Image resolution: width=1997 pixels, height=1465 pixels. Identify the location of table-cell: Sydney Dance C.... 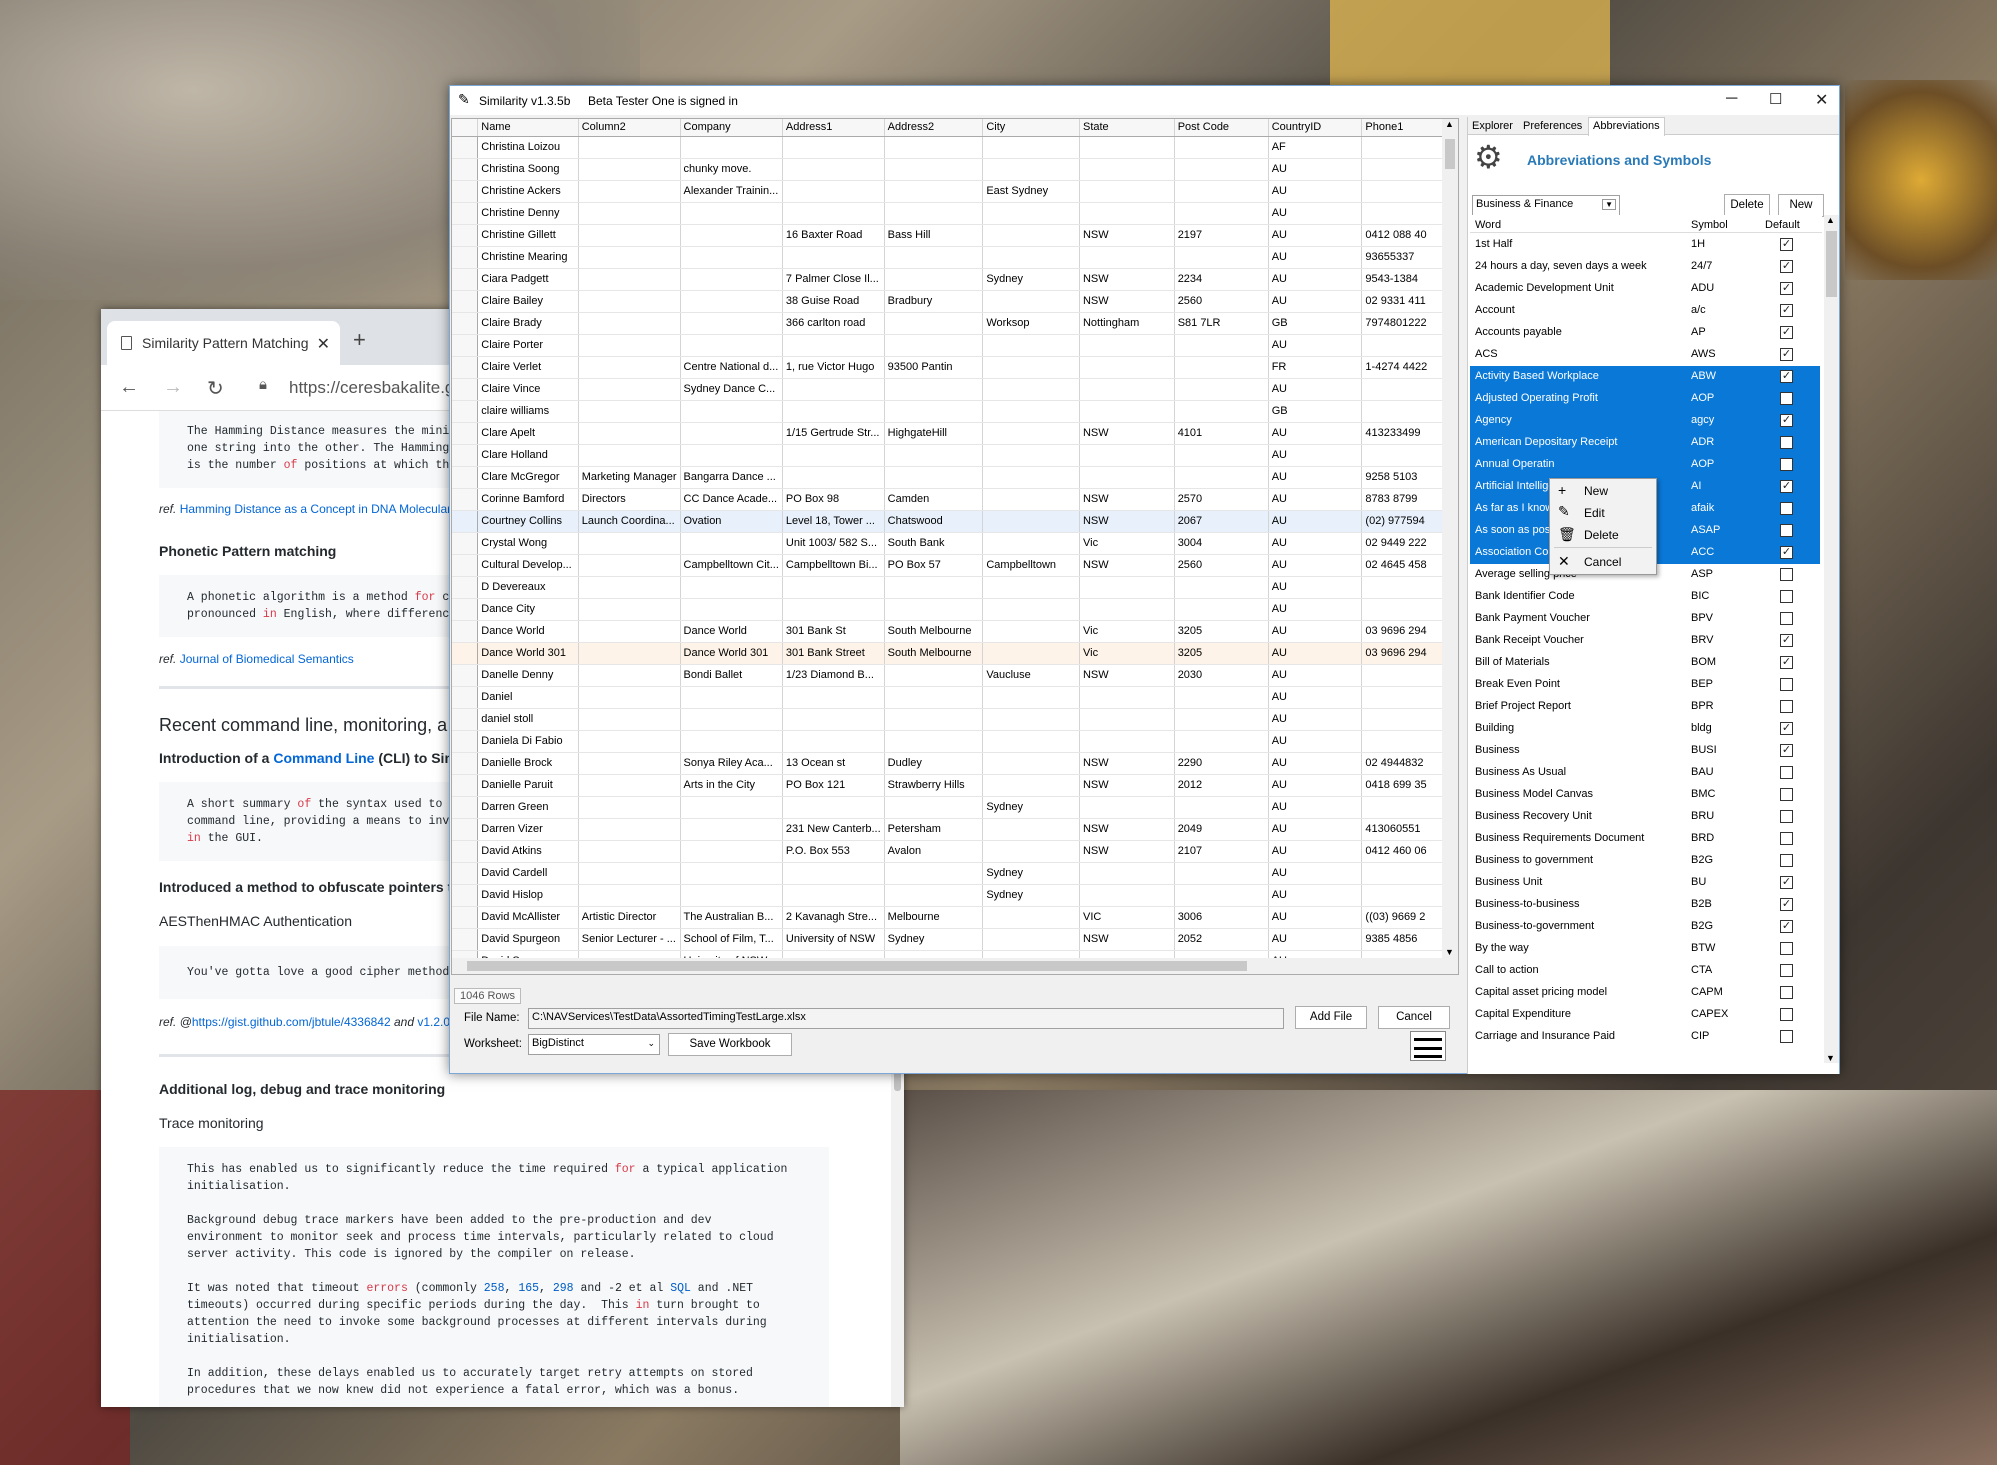
(731, 389).